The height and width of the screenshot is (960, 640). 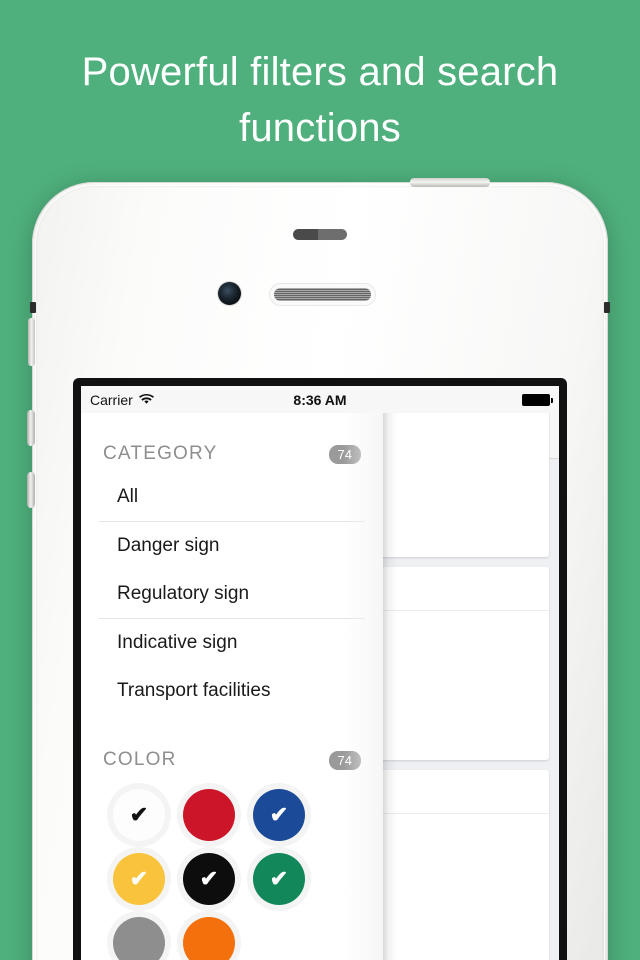 I want to click on status-bar: Carrier 8:36 AM, so click(x=320, y=399).